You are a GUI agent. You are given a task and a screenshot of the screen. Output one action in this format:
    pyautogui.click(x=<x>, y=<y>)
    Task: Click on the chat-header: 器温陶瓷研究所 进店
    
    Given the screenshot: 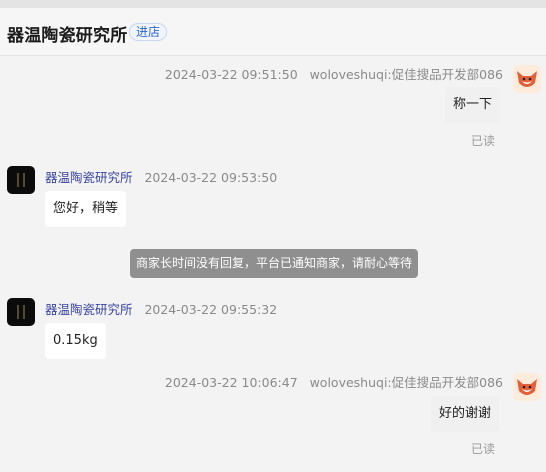 What is the action you would take?
    pyautogui.click(x=273, y=32)
    